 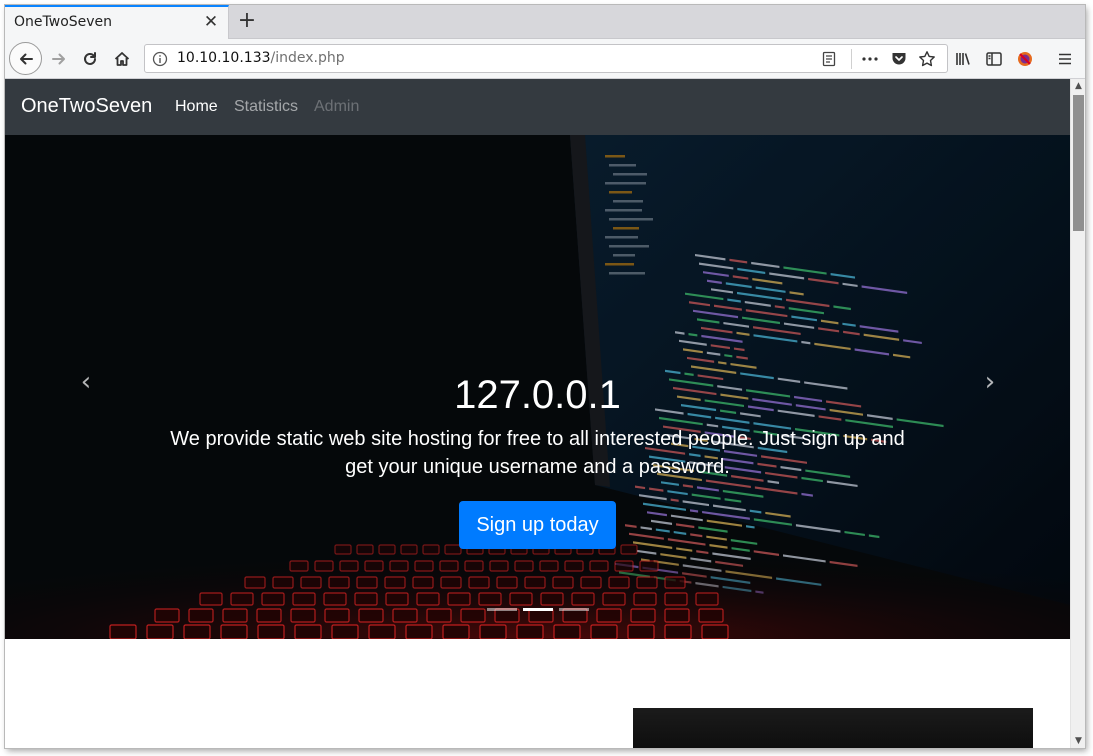 What do you see at coordinates (307, 58) in the screenshot?
I see `url-path: /index.php` at bounding box center [307, 58].